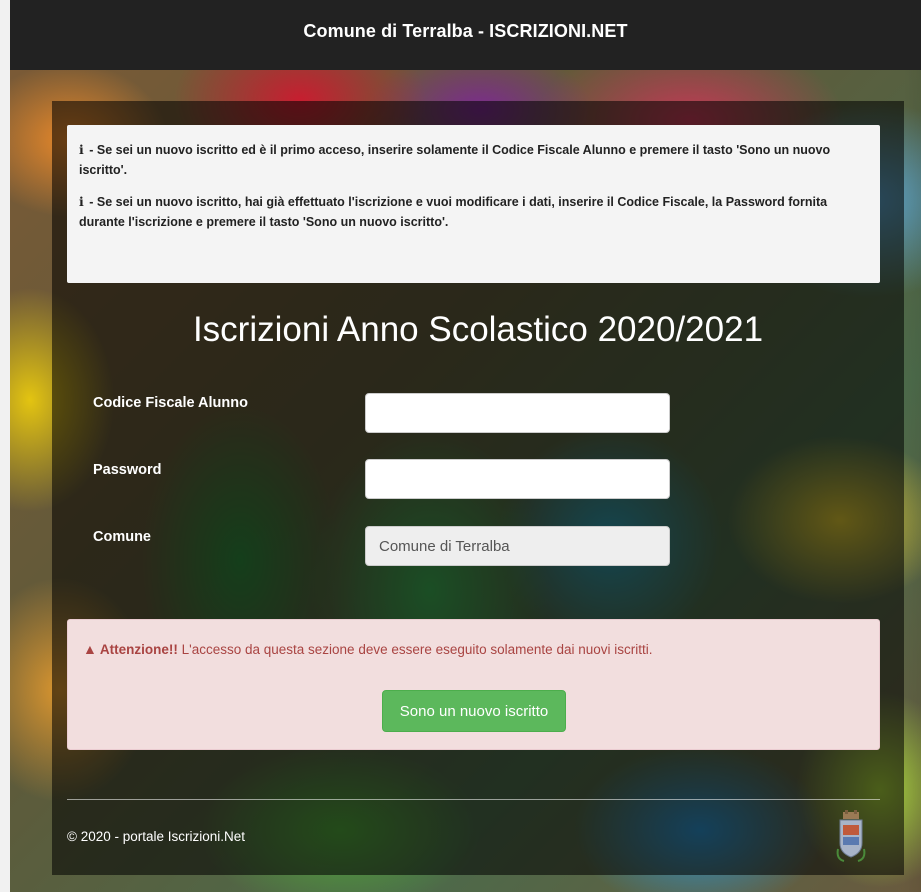  Describe the element at coordinates (474, 711) in the screenshot. I see `new-enrollee-button: Sono un nuovo iscritto` at that location.